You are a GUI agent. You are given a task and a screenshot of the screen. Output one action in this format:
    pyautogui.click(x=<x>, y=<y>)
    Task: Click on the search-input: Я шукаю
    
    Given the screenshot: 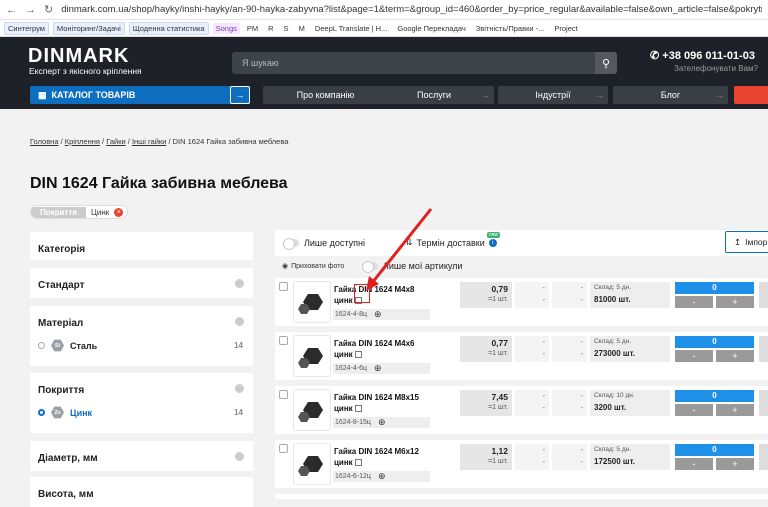 What is the action you would take?
    pyautogui.click(x=413, y=63)
    